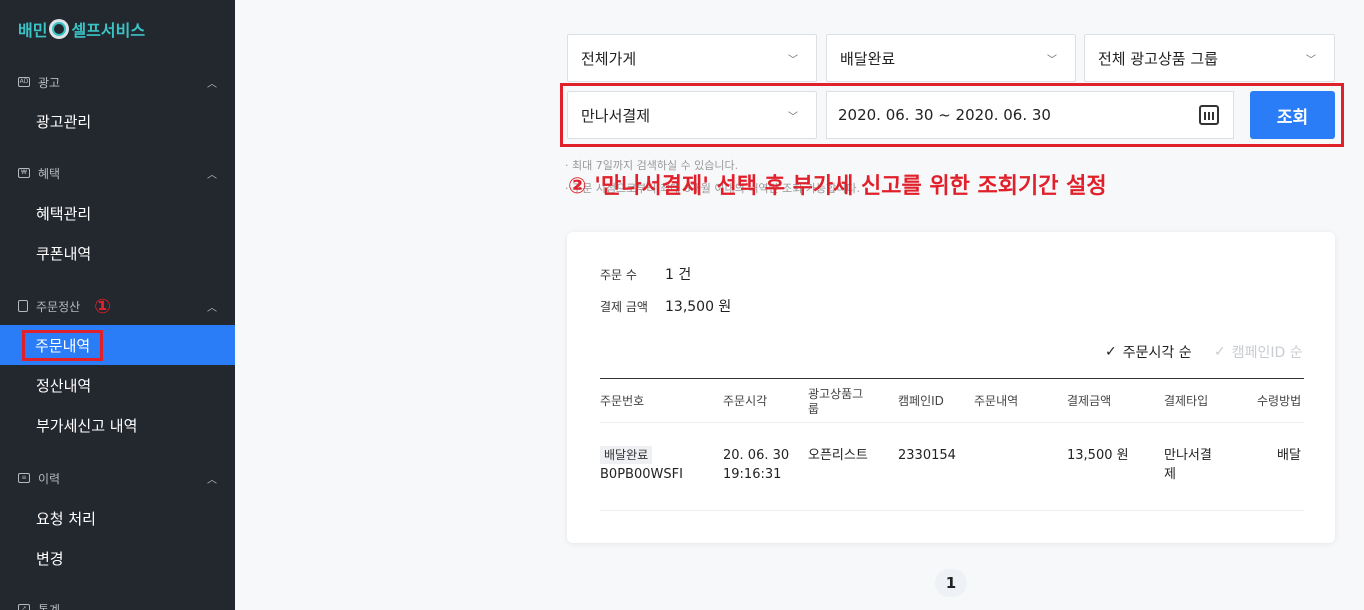 This screenshot has height=610, width=1364. Describe the element at coordinates (58, 306) in the screenshot. I see `section-label: 주문정산` at that location.